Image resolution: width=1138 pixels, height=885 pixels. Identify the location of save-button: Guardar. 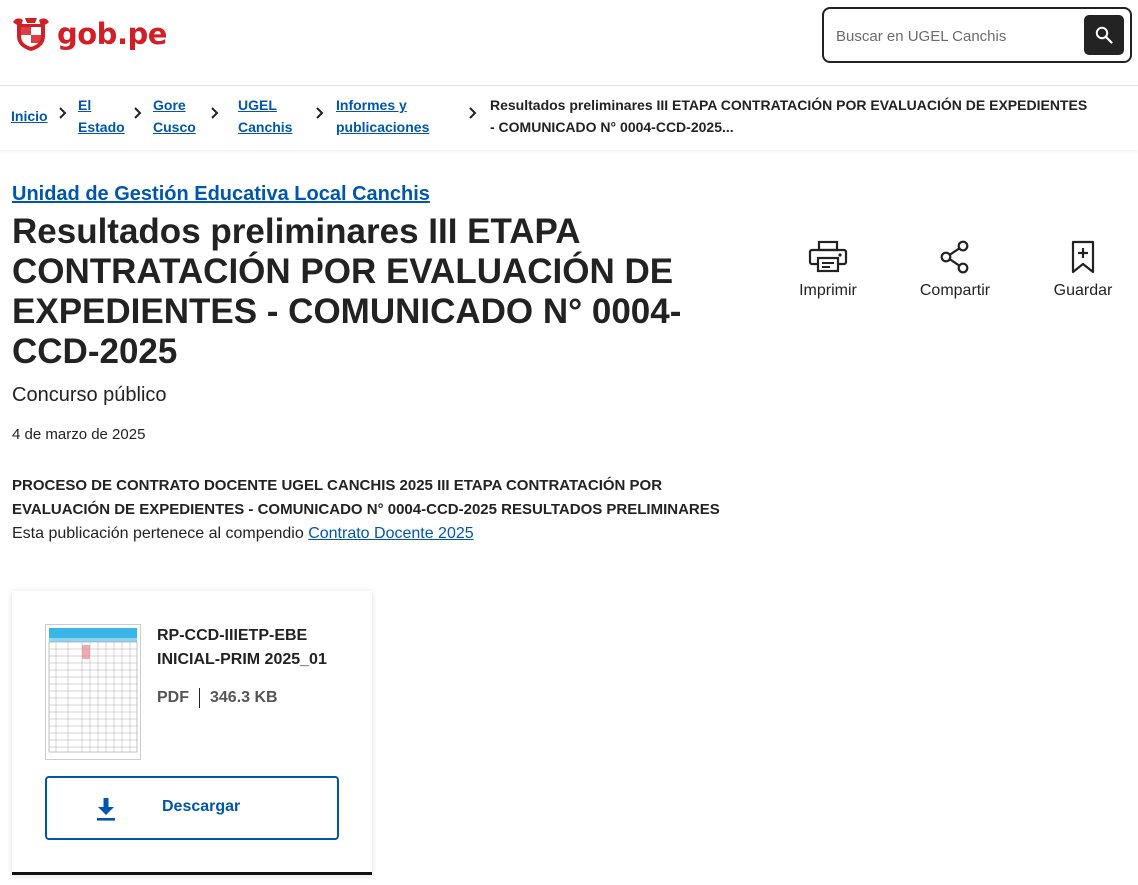
(1083, 270).